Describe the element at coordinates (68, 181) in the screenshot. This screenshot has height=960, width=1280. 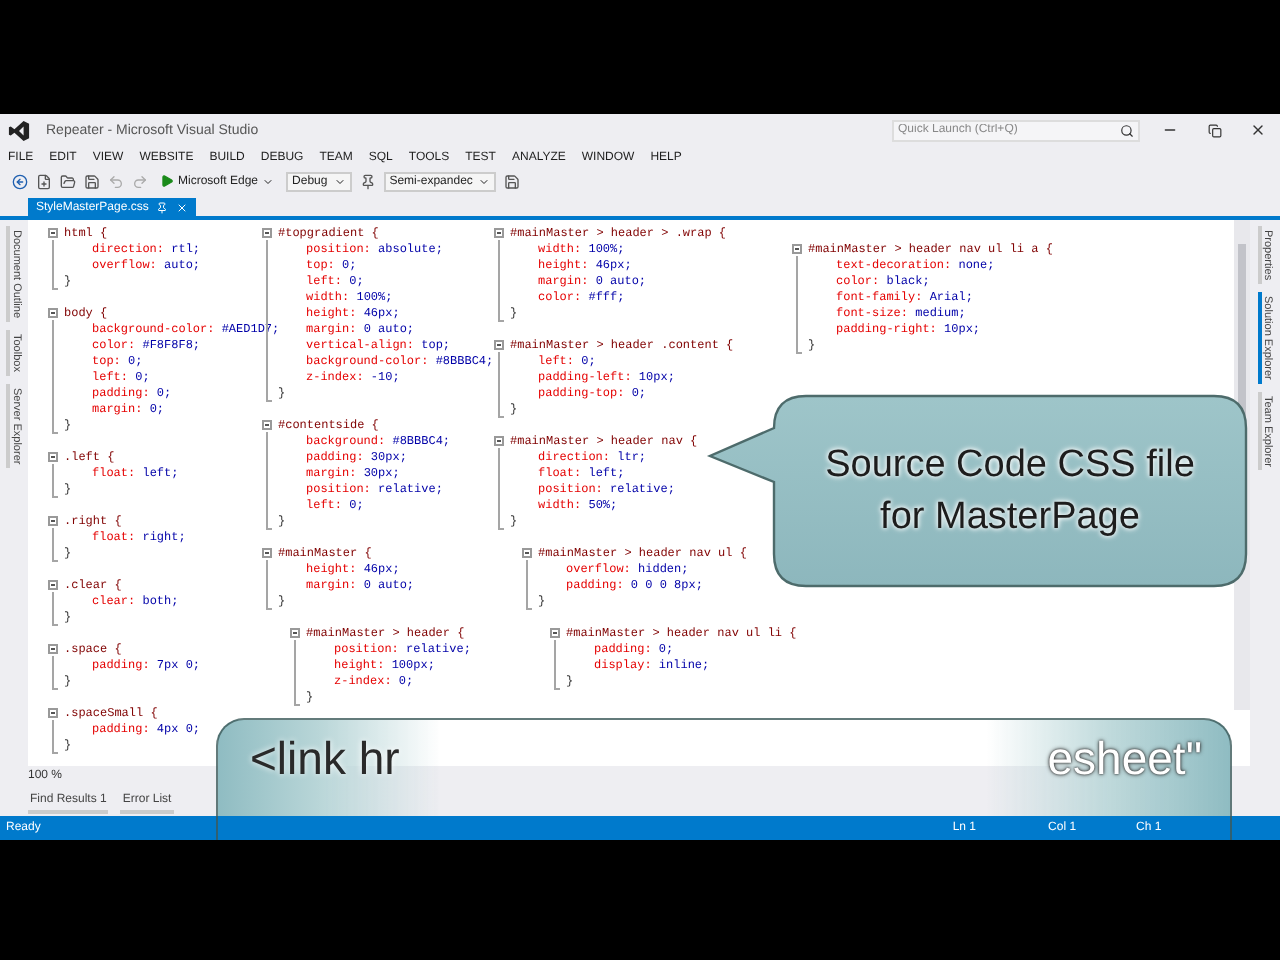
I see `folder-icon` at that location.